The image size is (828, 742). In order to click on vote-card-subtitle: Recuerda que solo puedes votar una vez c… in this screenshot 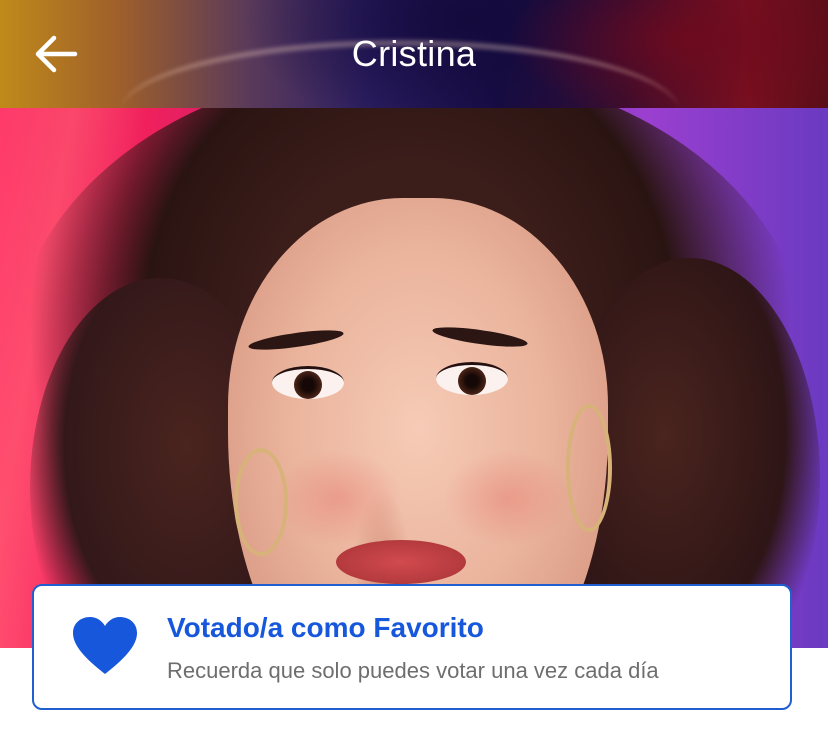, I will do `click(413, 670)`.